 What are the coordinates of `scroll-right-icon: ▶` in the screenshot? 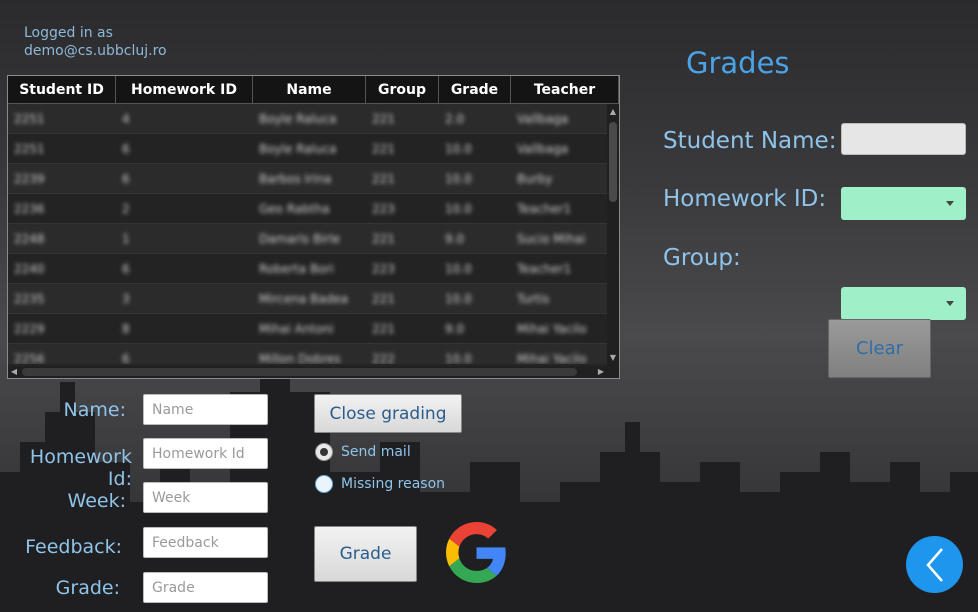 It's located at (601, 372).